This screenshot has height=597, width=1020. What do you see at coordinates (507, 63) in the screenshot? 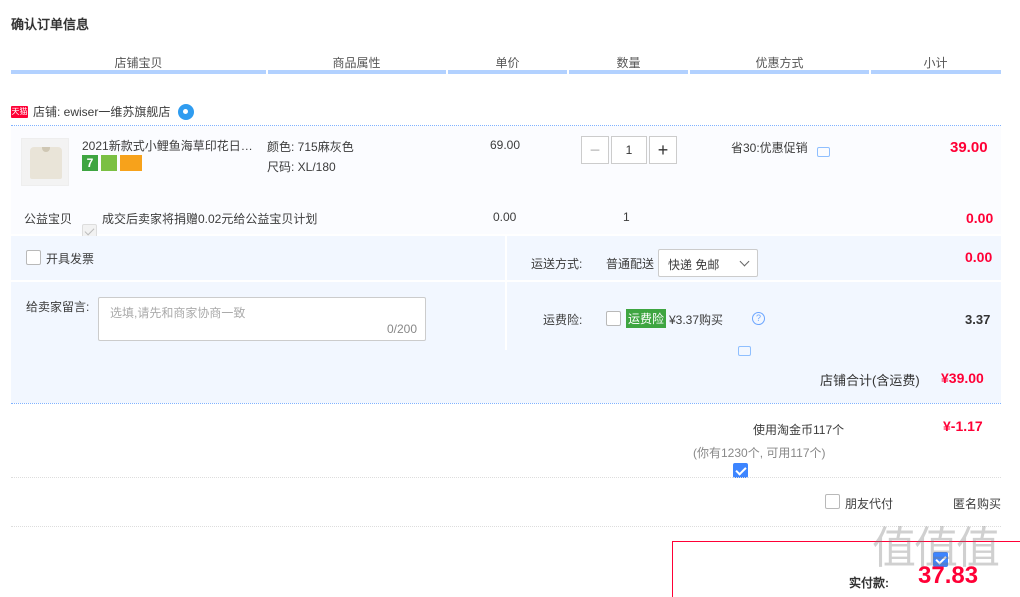
I see `col-unit-price: 单价` at bounding box center [507, 63].